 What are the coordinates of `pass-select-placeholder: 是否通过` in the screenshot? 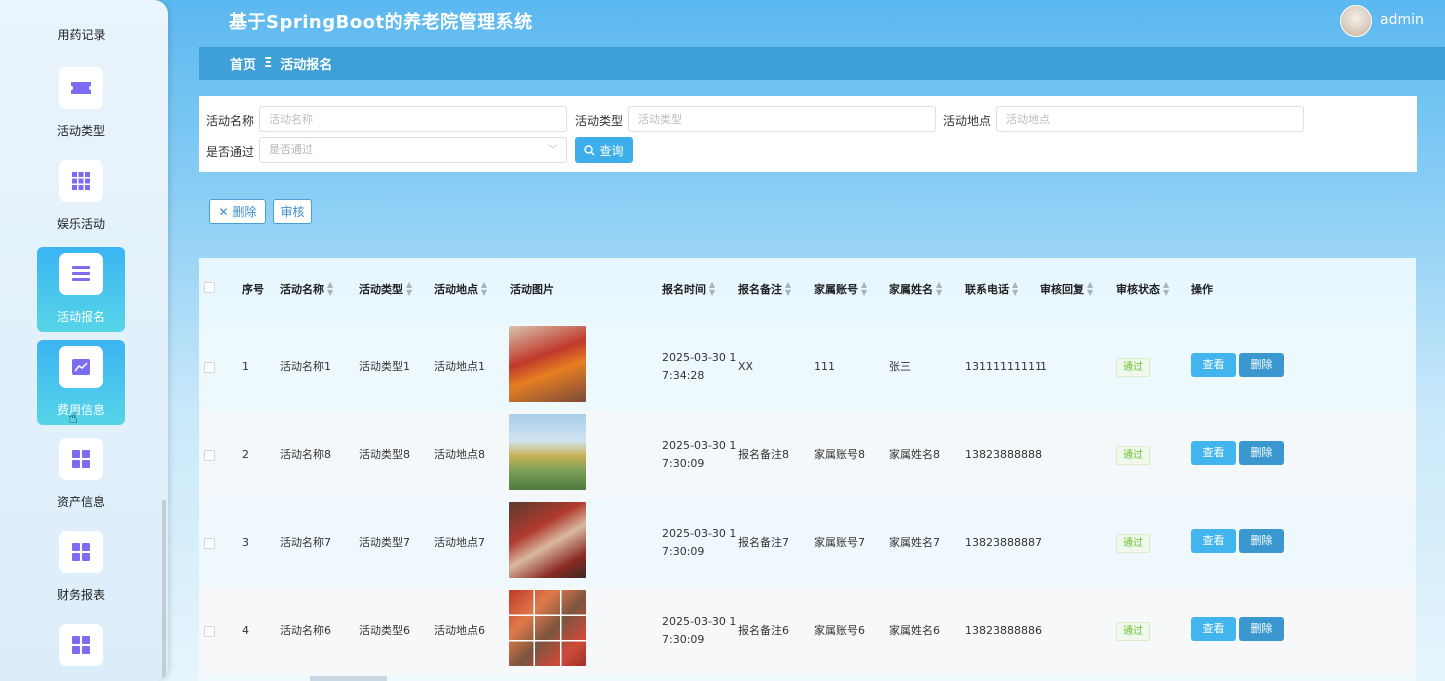 It's located at (291, 149).